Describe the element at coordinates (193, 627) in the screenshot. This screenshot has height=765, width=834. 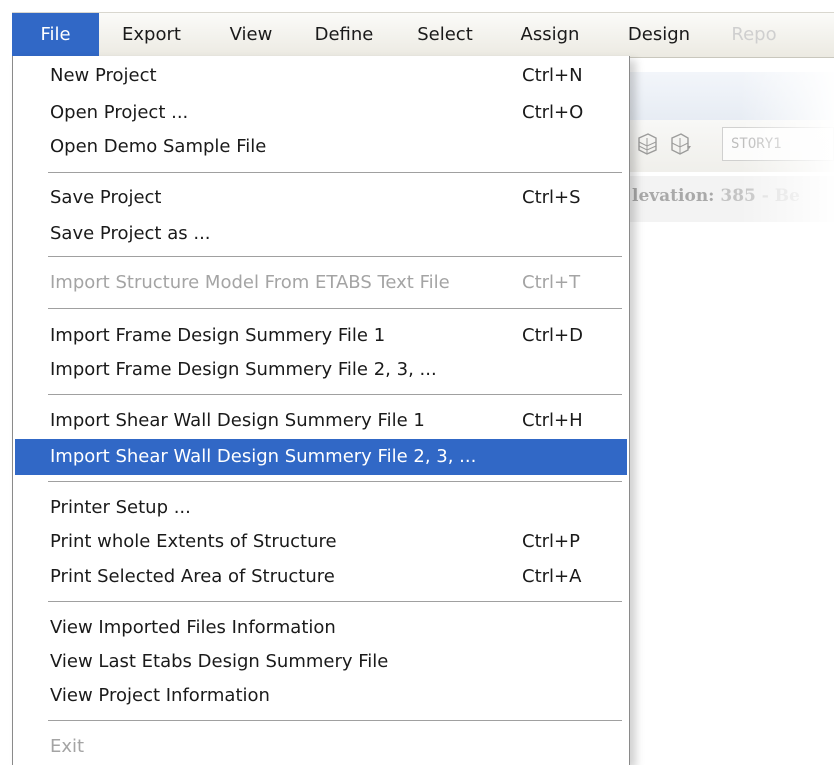
I see `menu-item-label: View Imported Files Information` at that location.